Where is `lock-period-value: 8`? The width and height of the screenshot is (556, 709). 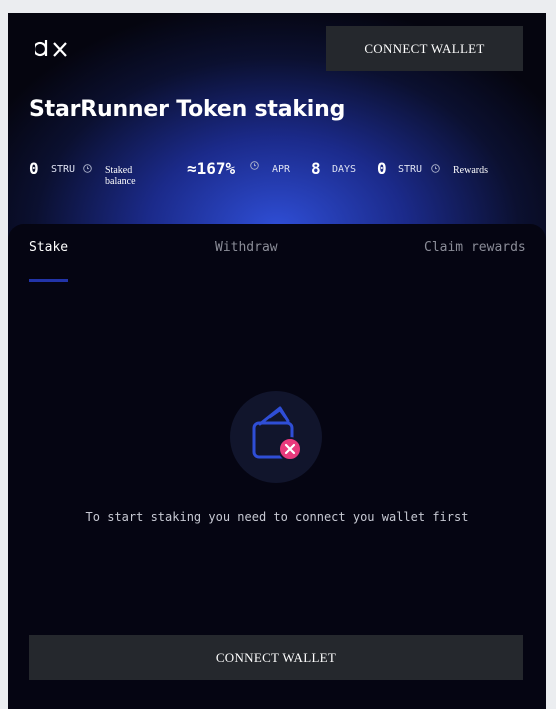 lock-period-value: 8 is located at coordinates (316, 168).